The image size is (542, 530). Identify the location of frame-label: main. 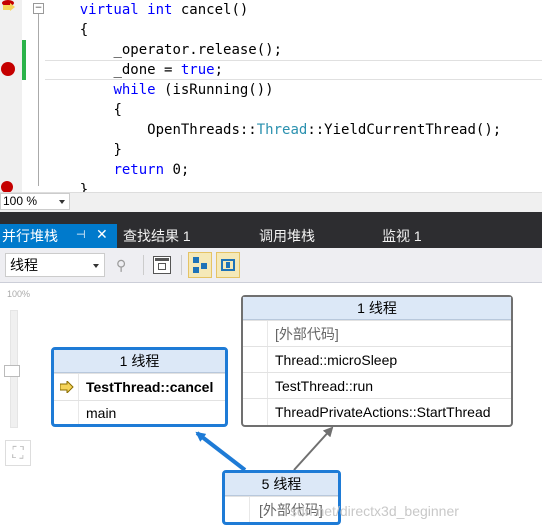
(101, 413).